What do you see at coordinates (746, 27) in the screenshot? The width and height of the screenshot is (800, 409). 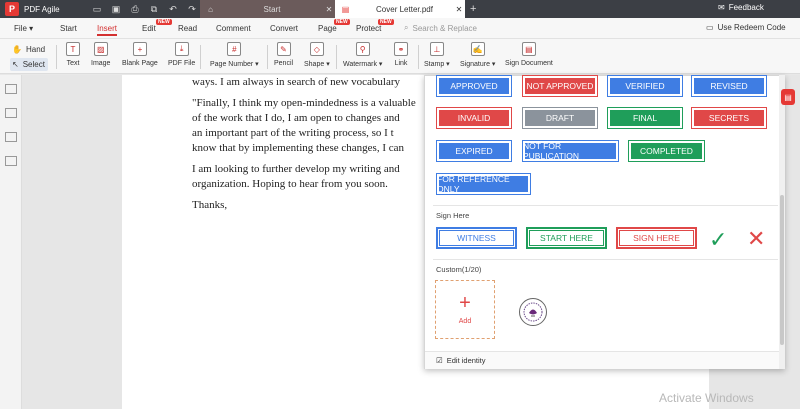 I see `redeem-code-button: ▭ Use Redeem Code` at bounding box center [746, 27].